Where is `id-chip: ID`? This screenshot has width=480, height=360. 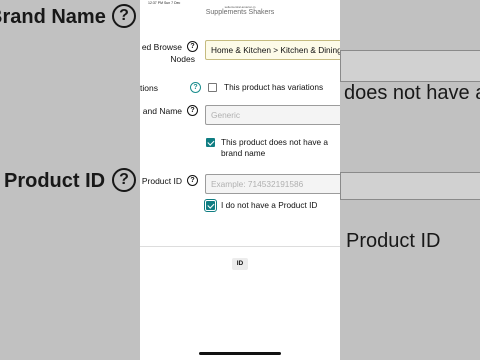
id-chip: ID is located at coordinates (240, 264).